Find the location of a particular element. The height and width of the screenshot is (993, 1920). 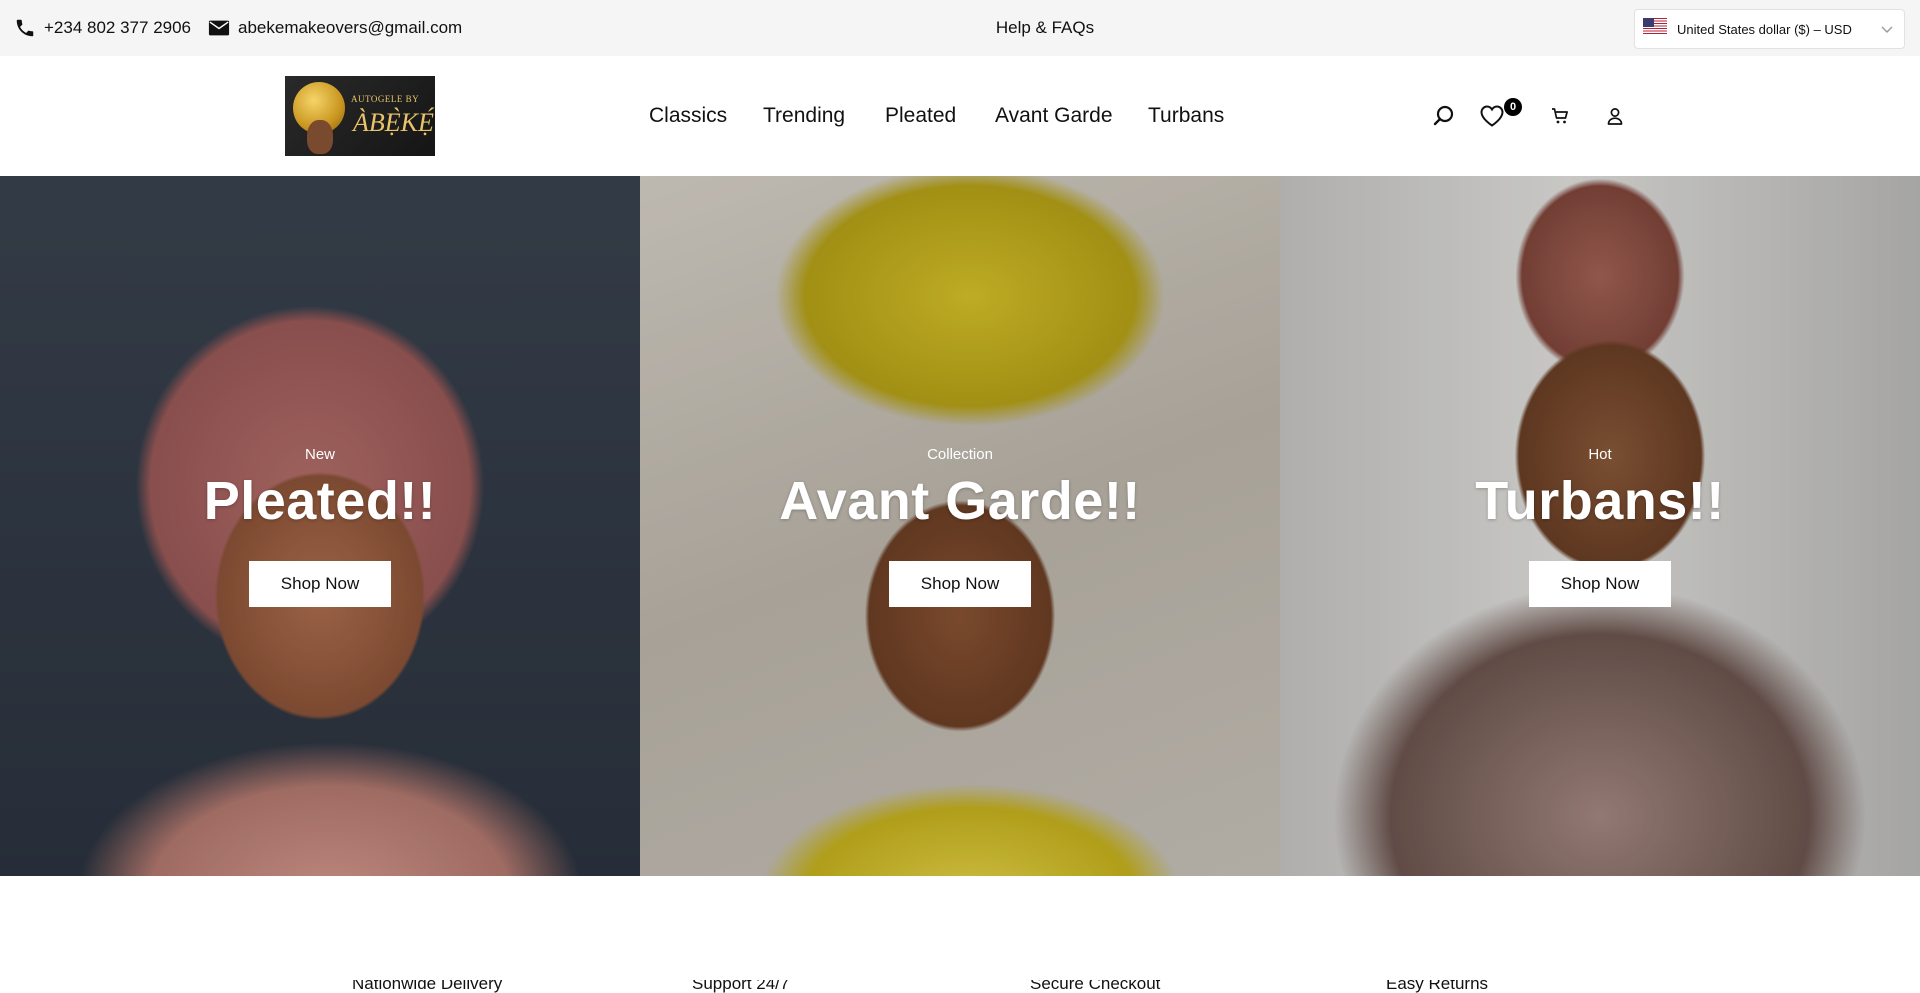

us-flag-icon is located at coordinates (1655, 26).